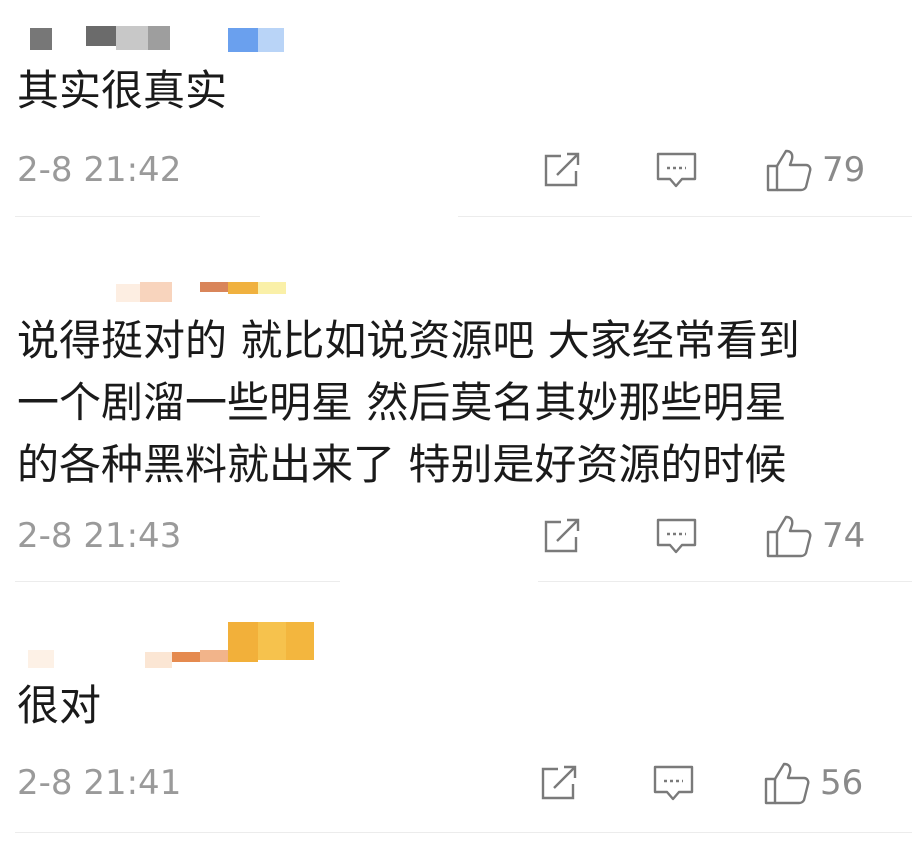  Describe the element at coordinates (844, 170) in the screenshot. I see `like-count: 79` at that location.